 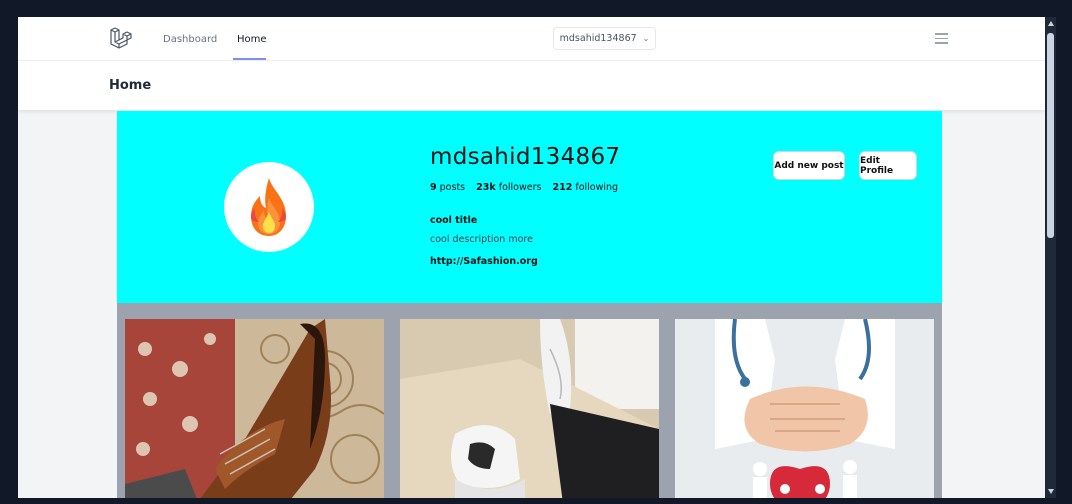 I want to click on avatar, so click(x=269, y=207).